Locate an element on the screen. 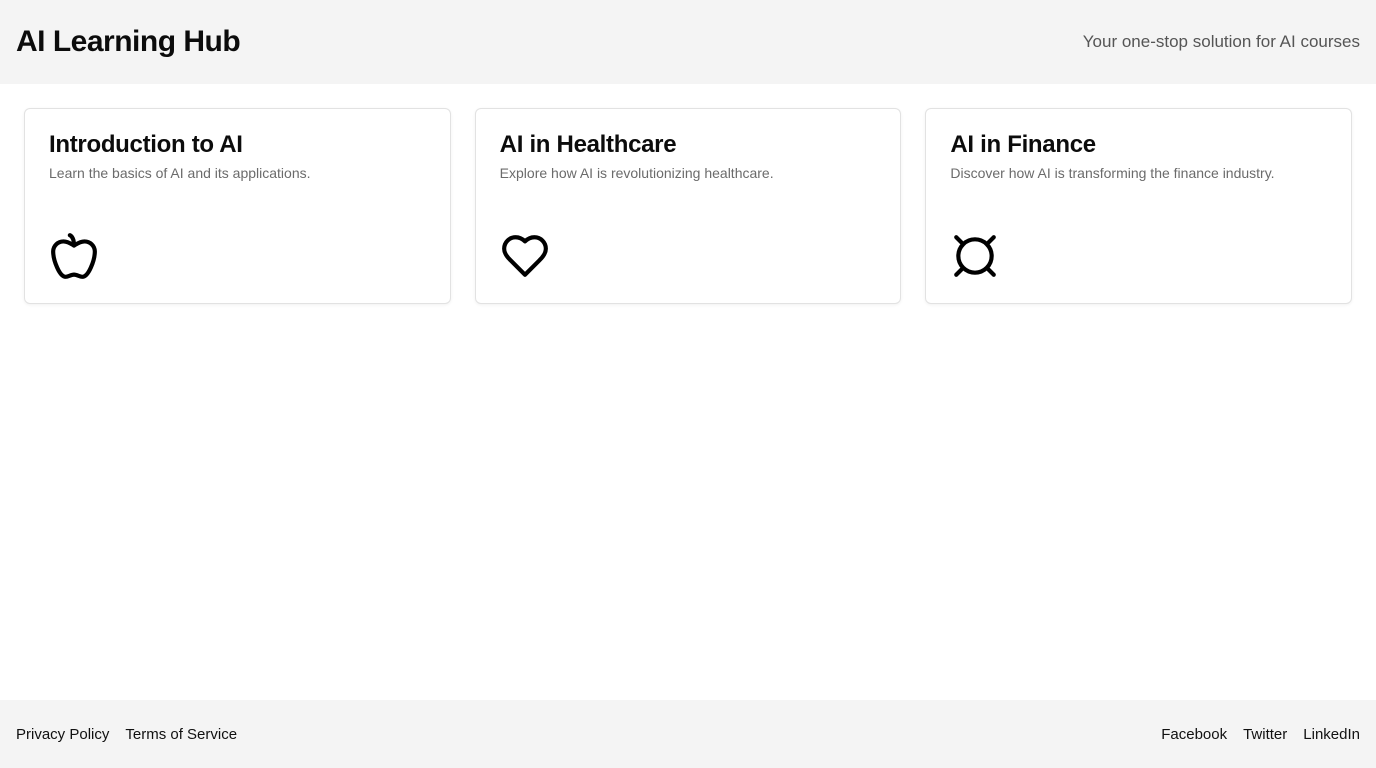 The image size is (1376, 768). linkedin-link: LinkedIn is located at coordinates (1331, 734).